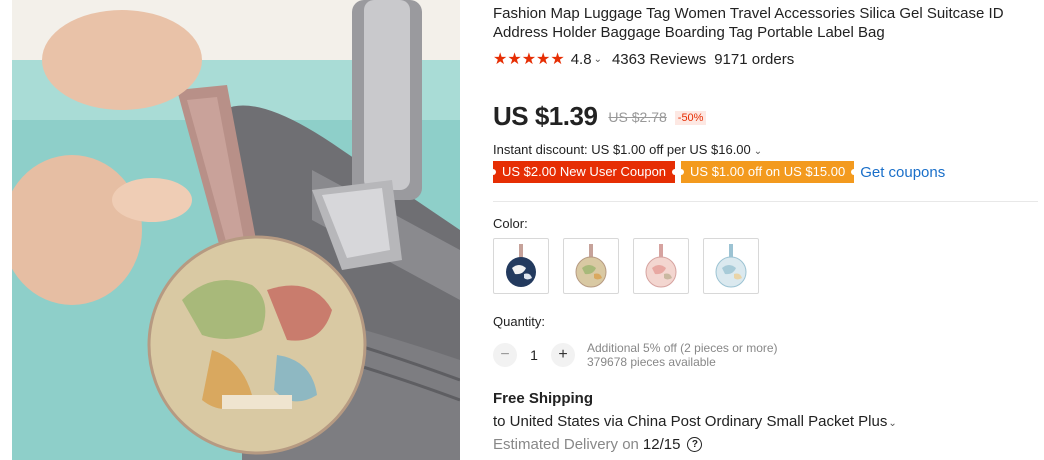  What do you see at coordinates (566, 444) in the screenshot?
I see `delivery-label: Estimated Delivery on` at bounding box center [566, 444].